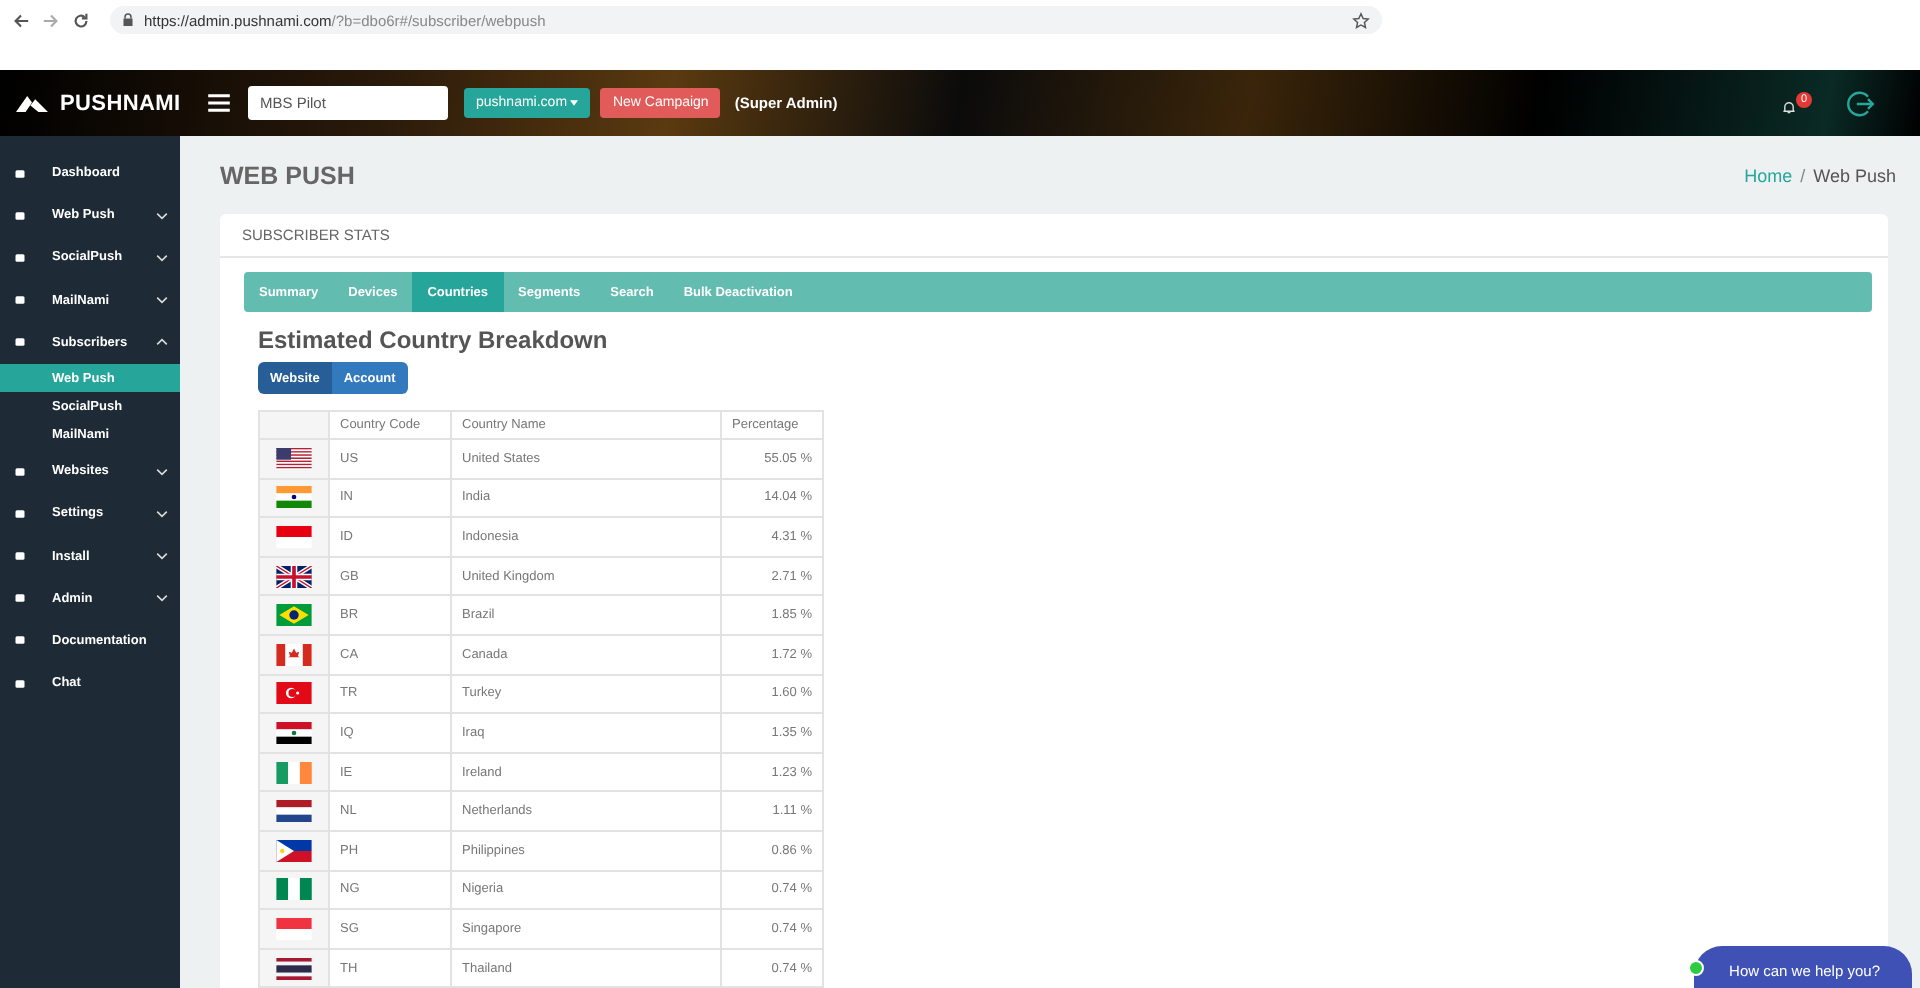  Describe the element at coordinates (219, 103) in the screenshot. I see `menu-icon` at that location.